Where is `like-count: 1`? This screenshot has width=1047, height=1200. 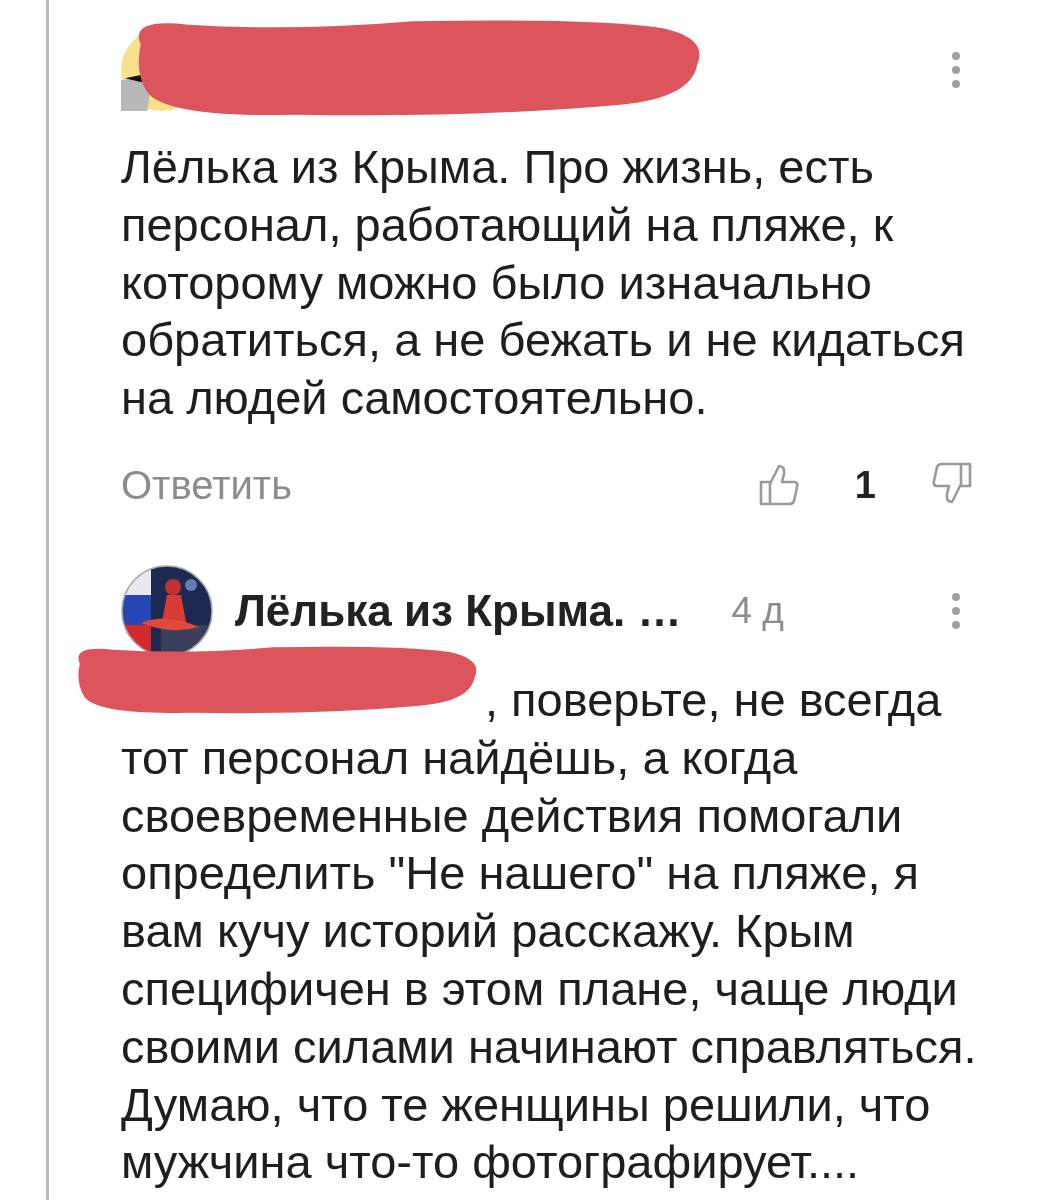
like-count: 1 is located at coordinates (865, 486).